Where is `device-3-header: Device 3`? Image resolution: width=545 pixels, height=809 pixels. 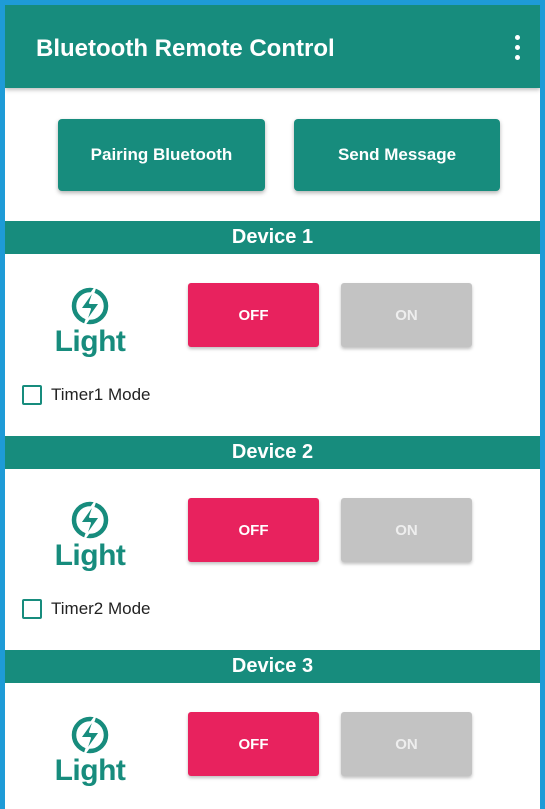
device-3-header: Device 3 is located at coordinates (272, 666).